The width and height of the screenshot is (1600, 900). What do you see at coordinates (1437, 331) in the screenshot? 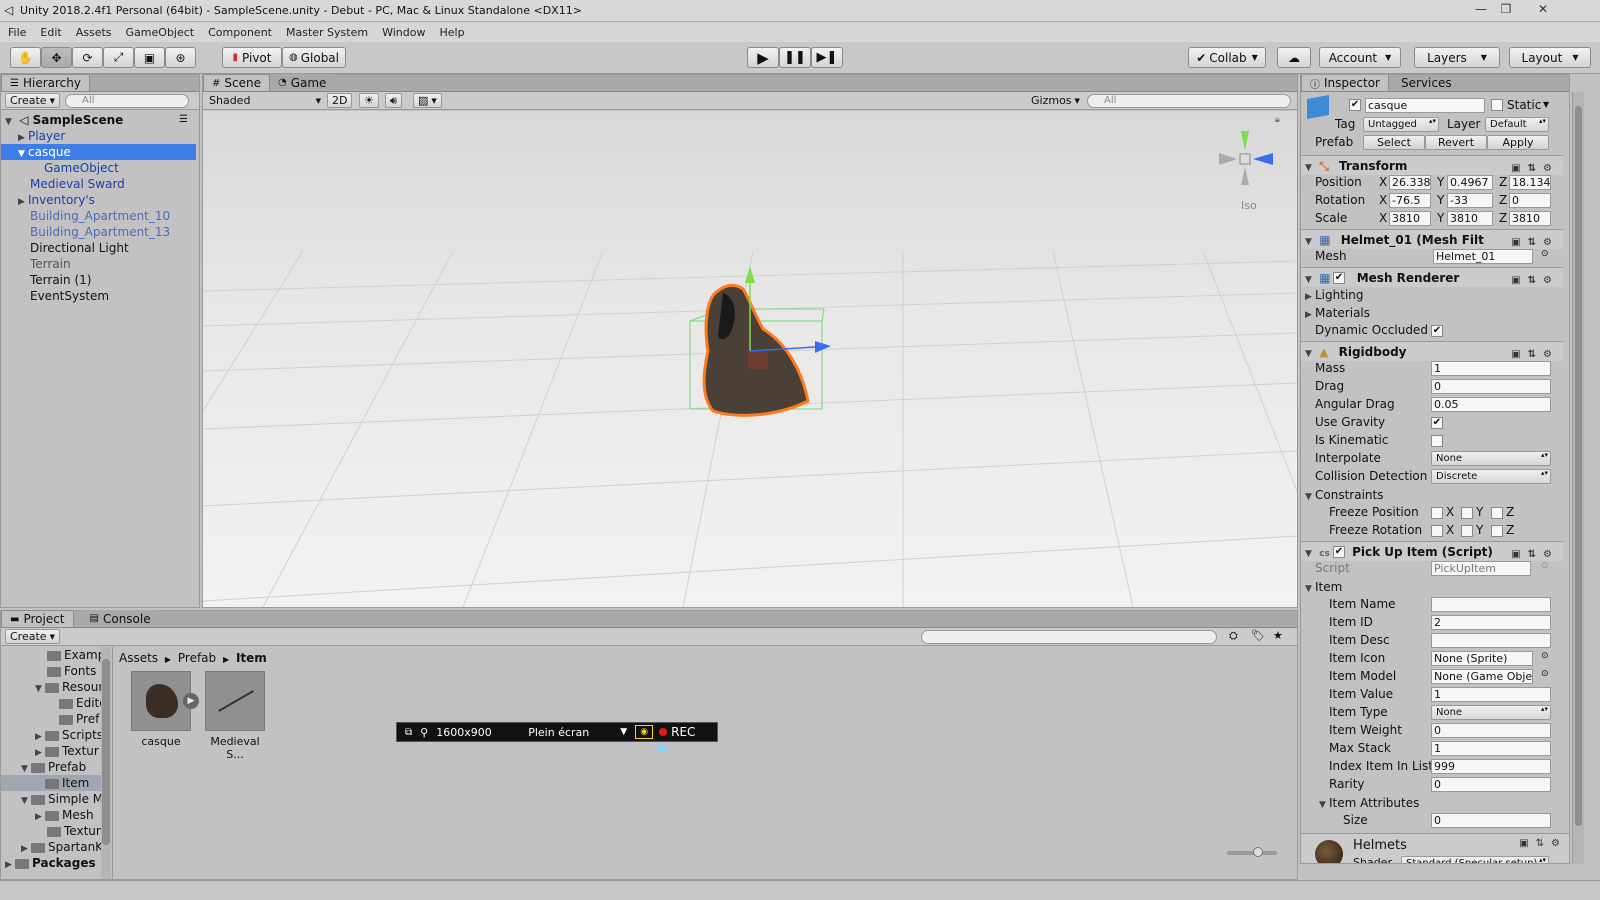
I see `dynamic-occluded-checkbox: ✔` at bounding box center [1437, 331].